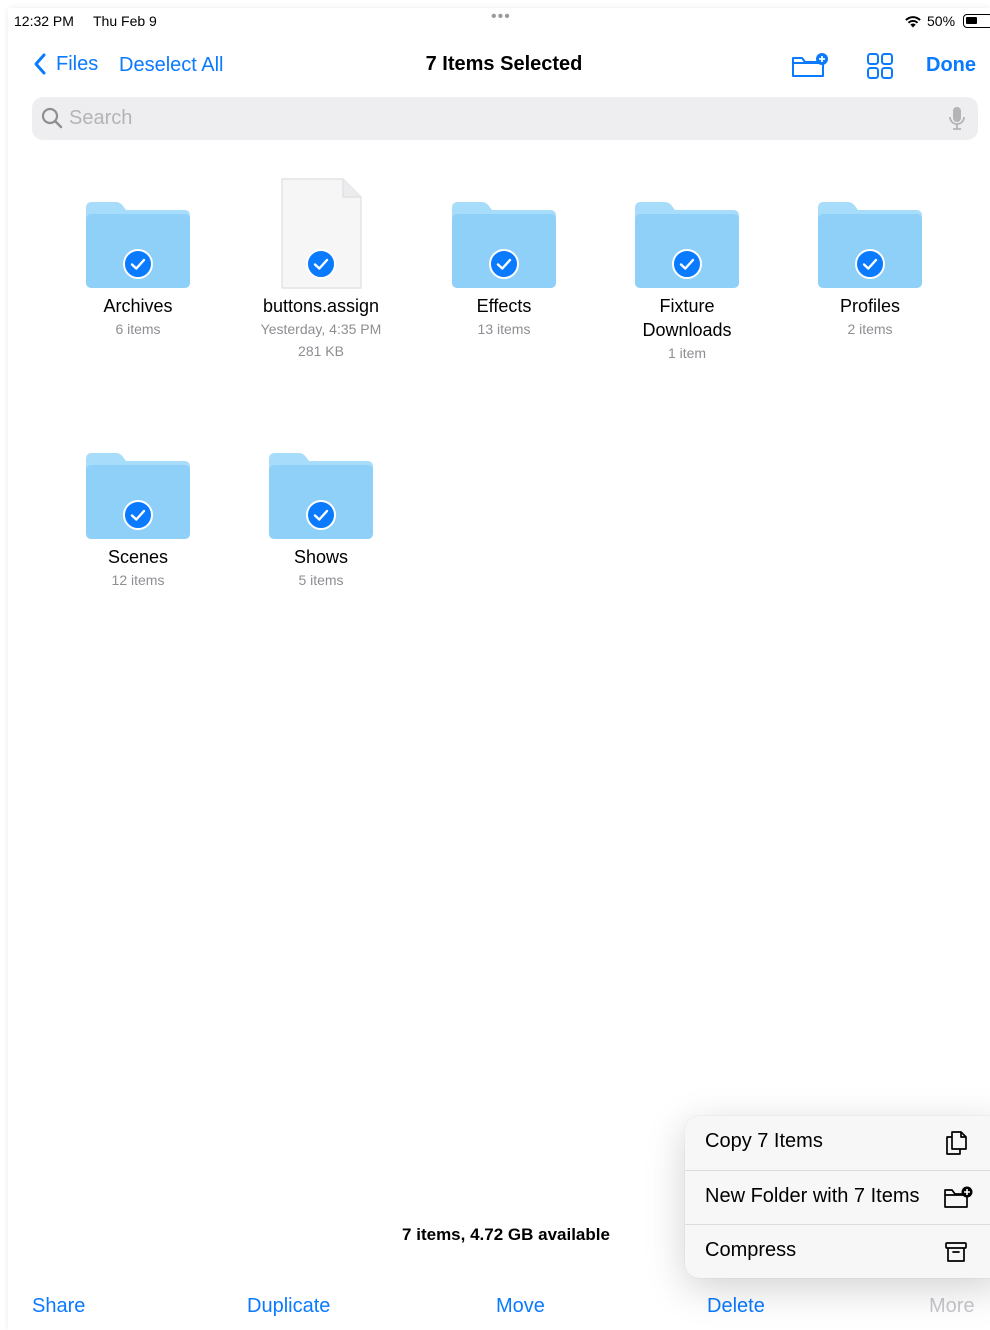 The width and height of the screenshot is (990, 1330). I want to click on menu-item-new-folder: New Folder with 7 Items, so click(837, 1197).